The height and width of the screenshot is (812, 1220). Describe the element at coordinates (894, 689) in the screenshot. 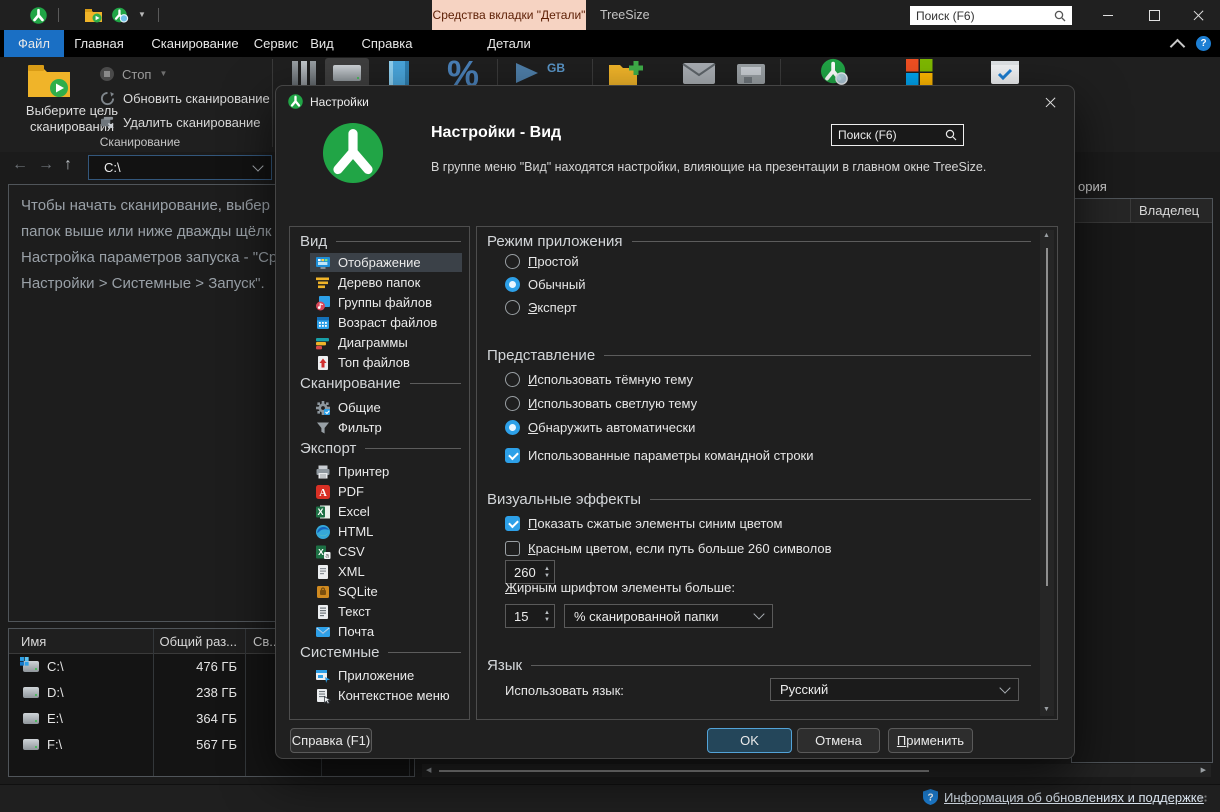

I see `language-combobox: Русский` at that location.